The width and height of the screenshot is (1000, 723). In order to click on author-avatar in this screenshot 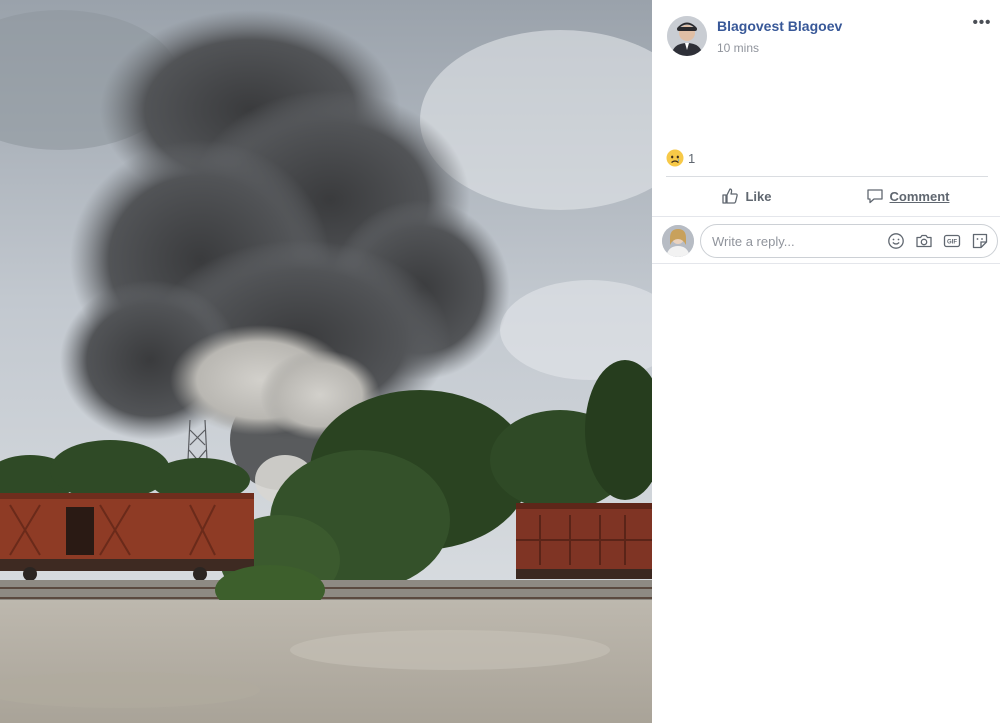, I will do `click(687, 36)`.